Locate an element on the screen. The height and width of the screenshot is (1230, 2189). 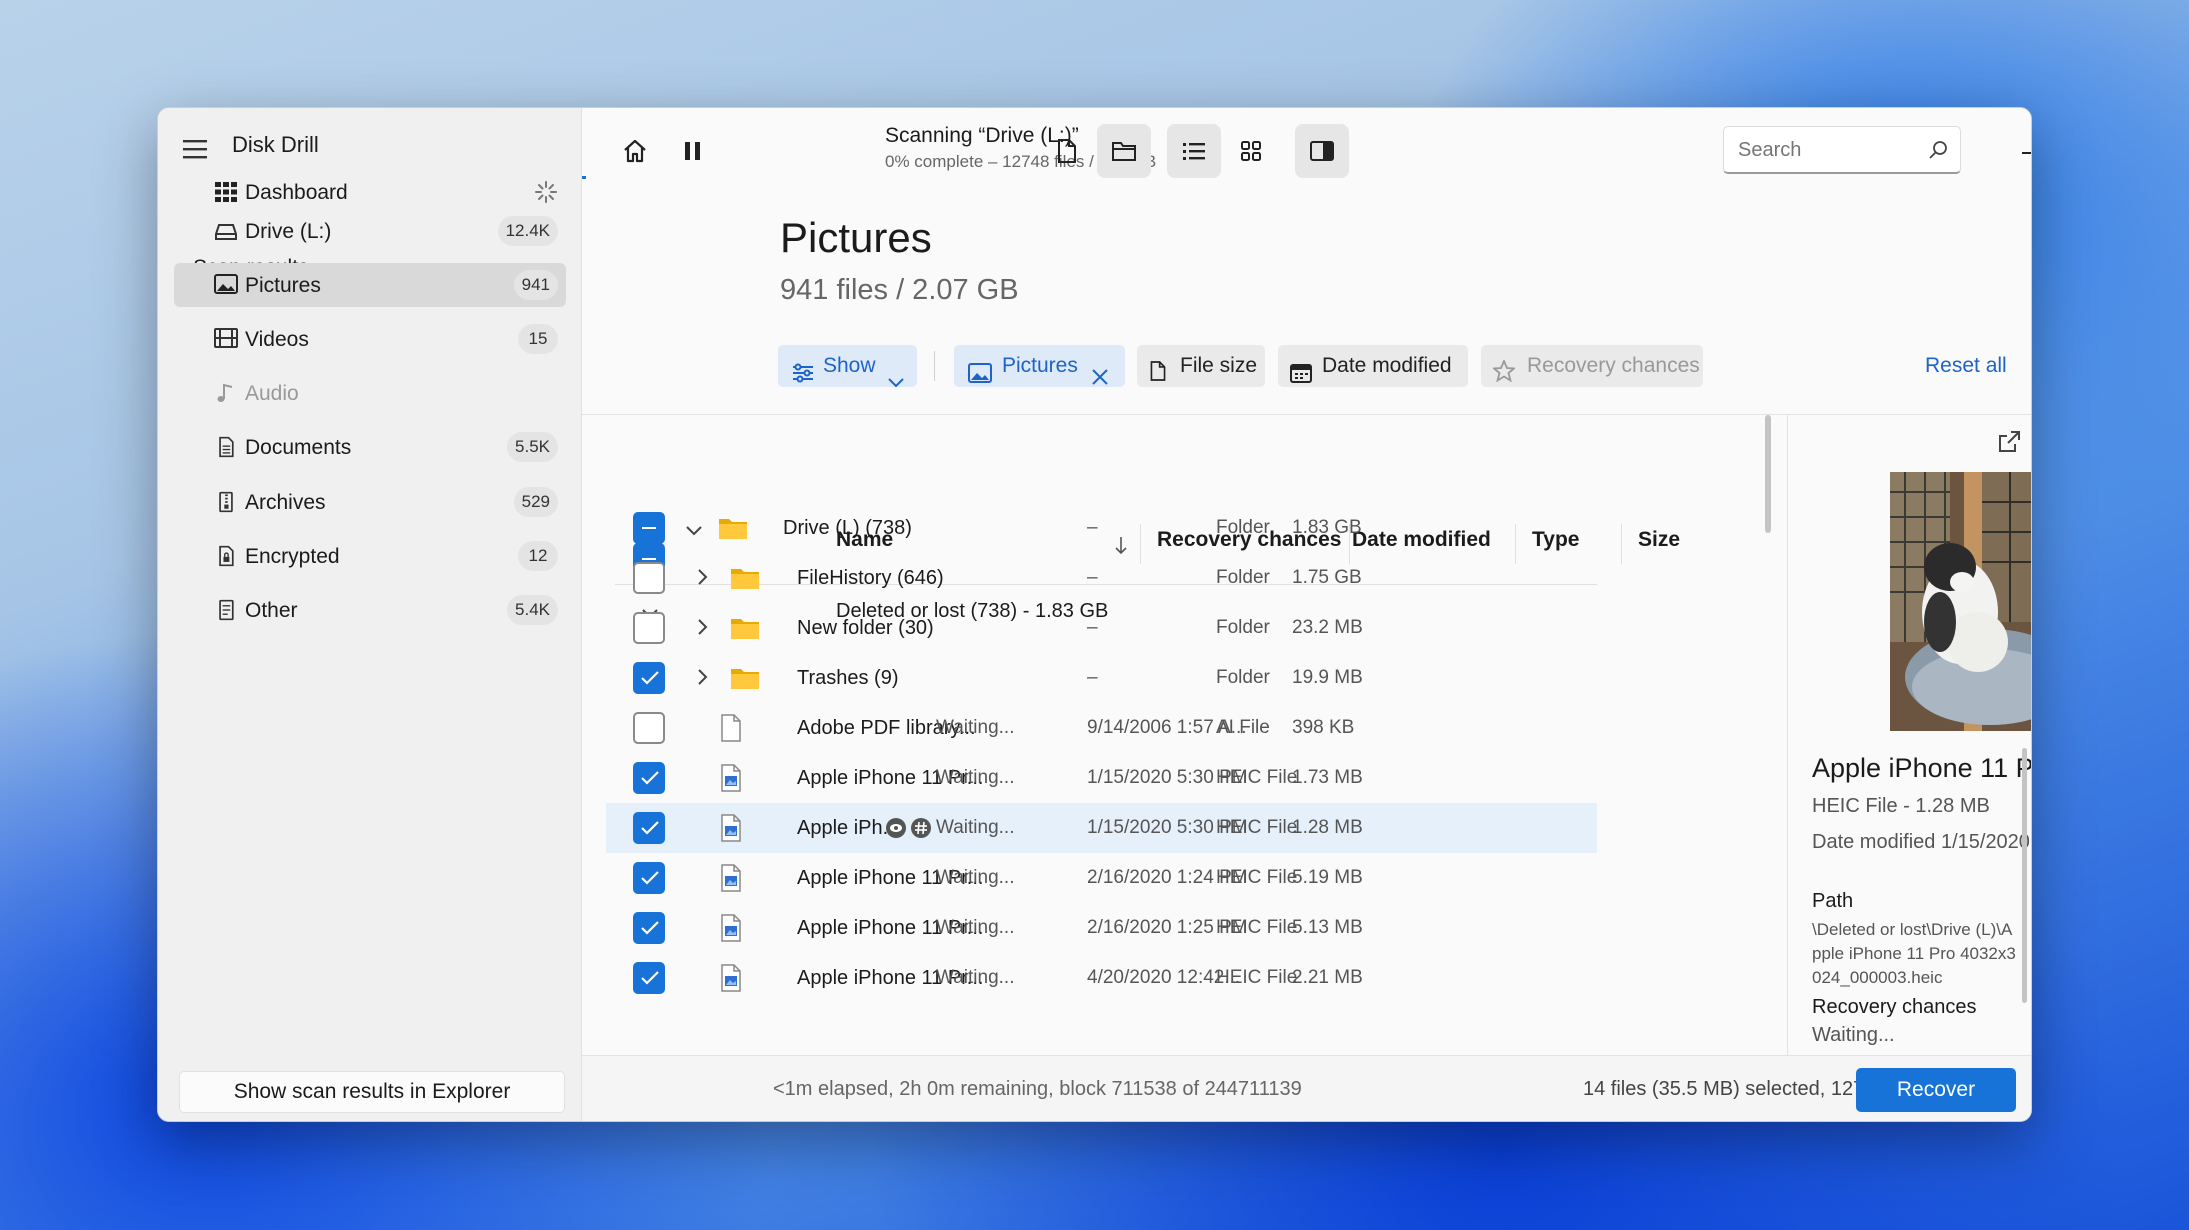
sidebar-item-label: Audio is located at coordinates (272, 393).